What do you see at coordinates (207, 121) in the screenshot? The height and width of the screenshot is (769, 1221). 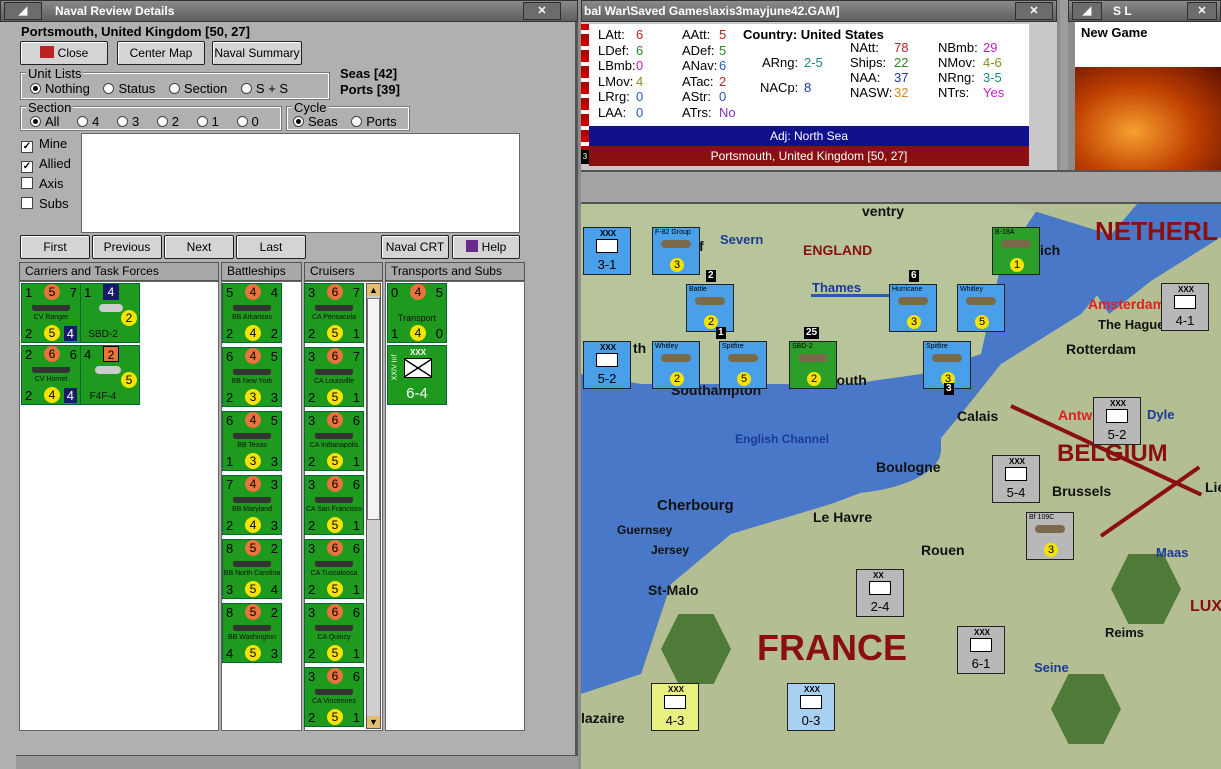 I see `radio-section-1: 1` at bounding box center [207, 121].